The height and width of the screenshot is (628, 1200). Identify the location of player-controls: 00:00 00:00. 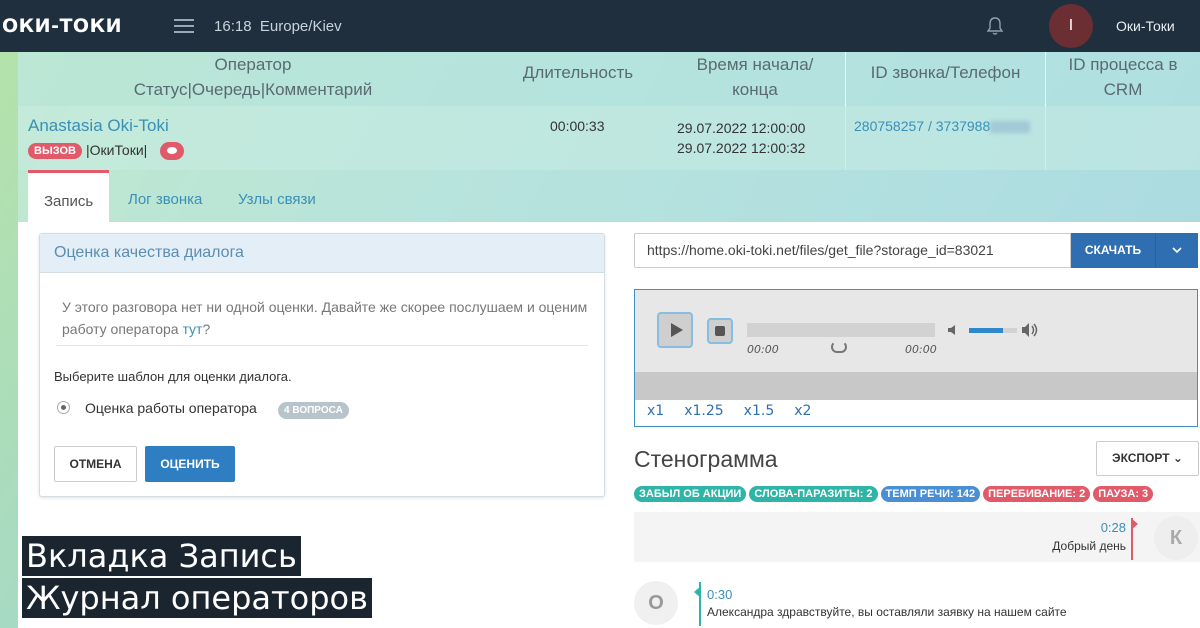
(916, 331).